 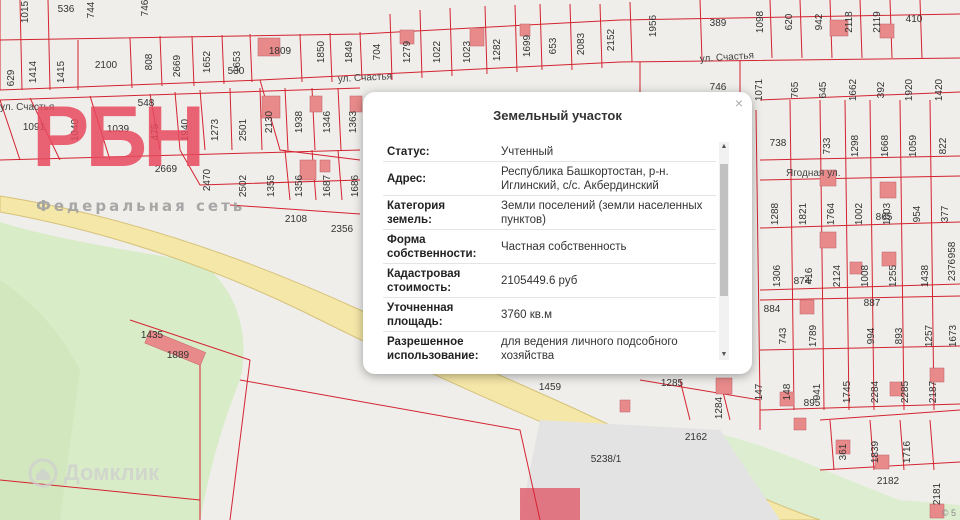 I want to click on plot-number-label: 1306, so click(x=777, y=275).